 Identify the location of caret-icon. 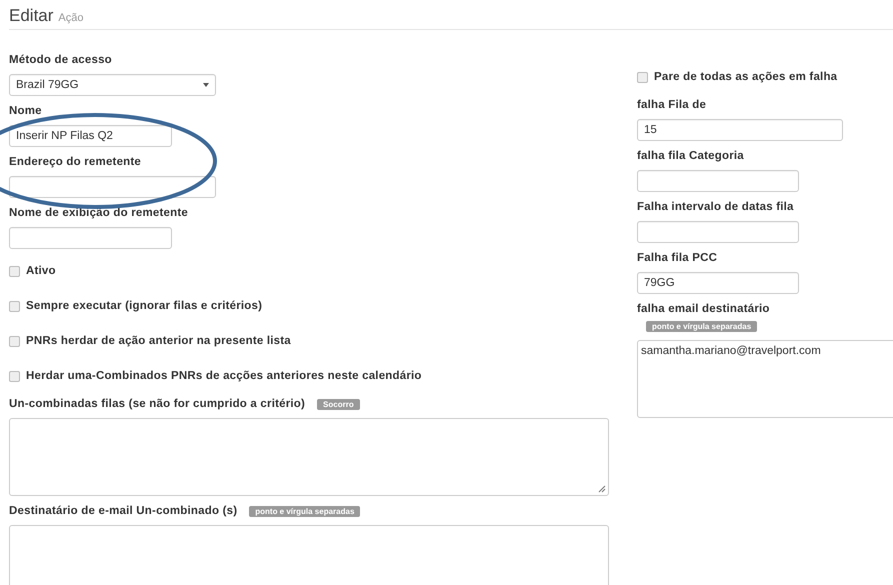
(206, 85).